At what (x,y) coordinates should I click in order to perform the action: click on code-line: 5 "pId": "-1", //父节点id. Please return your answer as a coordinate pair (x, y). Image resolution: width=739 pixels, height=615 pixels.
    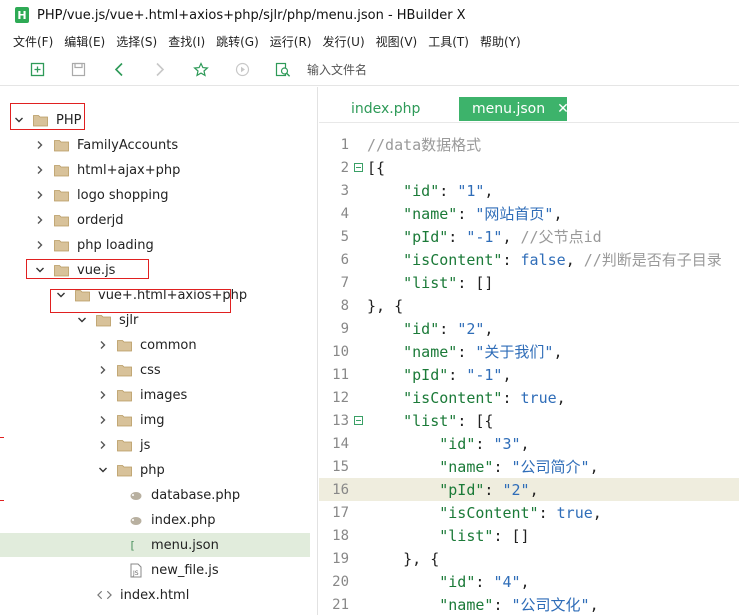
    Looking at the image, I should click on (529, 236).